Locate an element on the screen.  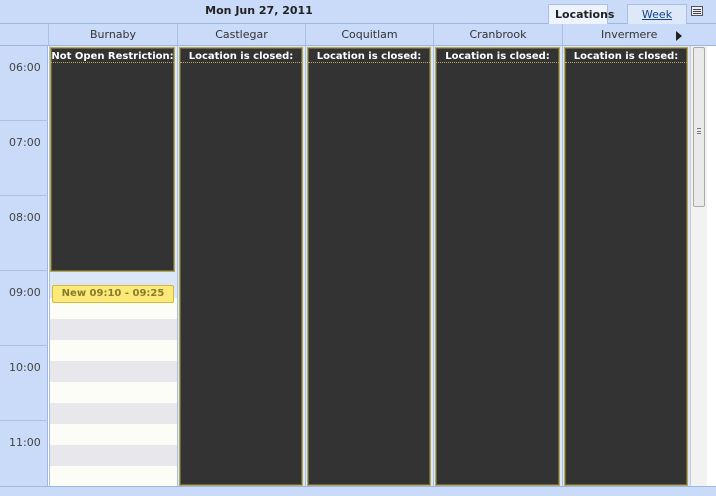
bottom-bar is located at coordinates (358, 491).